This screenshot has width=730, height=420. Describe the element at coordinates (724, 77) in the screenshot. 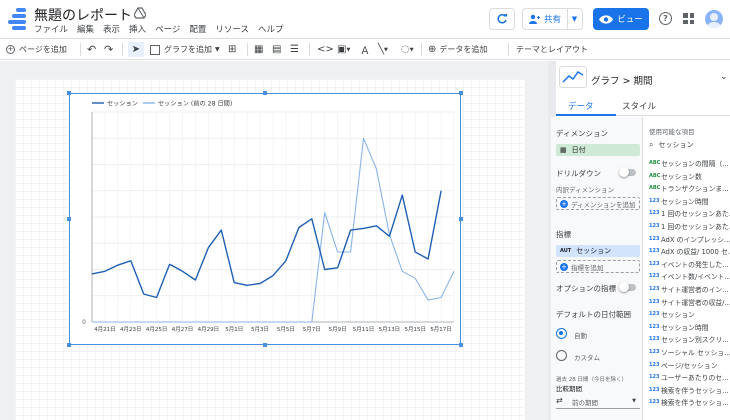

I see `chevron-down-icon: ⌄` at that location.